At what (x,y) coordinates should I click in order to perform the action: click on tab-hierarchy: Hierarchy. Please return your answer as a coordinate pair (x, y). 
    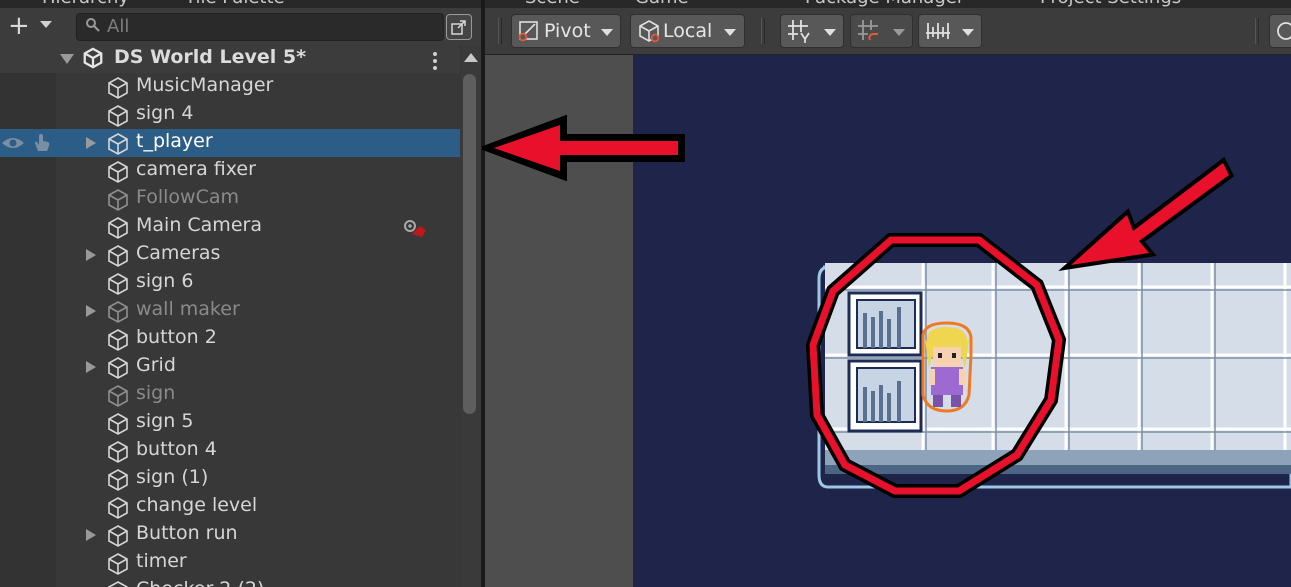
    Looking at the image, I should click on (85, 4).